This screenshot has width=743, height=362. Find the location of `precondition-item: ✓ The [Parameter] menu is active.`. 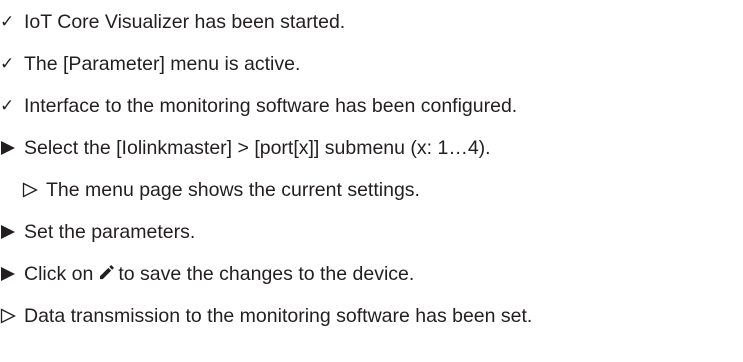

precondition-item: ✓ The [Parameter] menu is active. is located at coordinates (150, 64).